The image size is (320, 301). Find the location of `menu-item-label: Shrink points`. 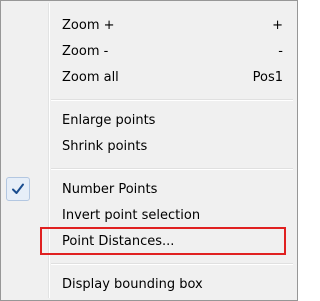

menu-item-label: Shrink points is located at coordinates (105, 146).